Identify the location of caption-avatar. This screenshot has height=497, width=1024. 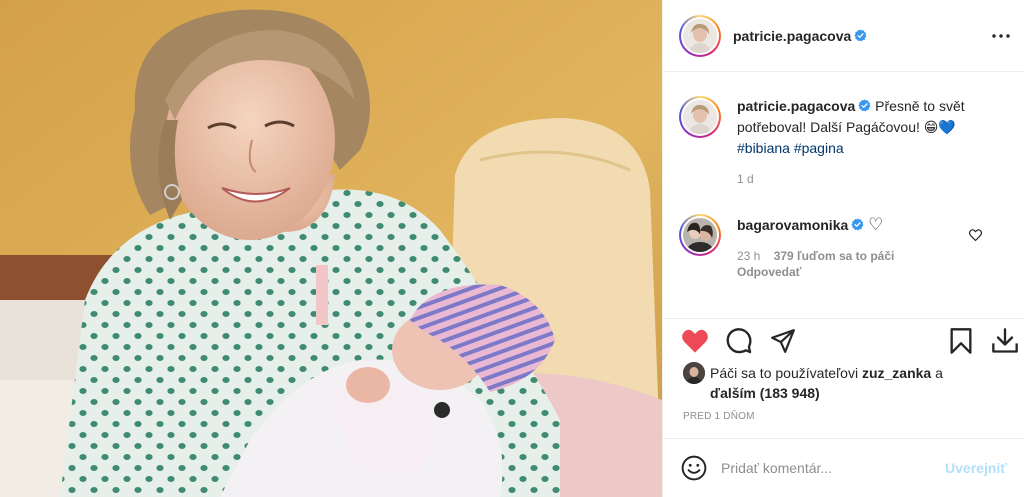
(700, 117).